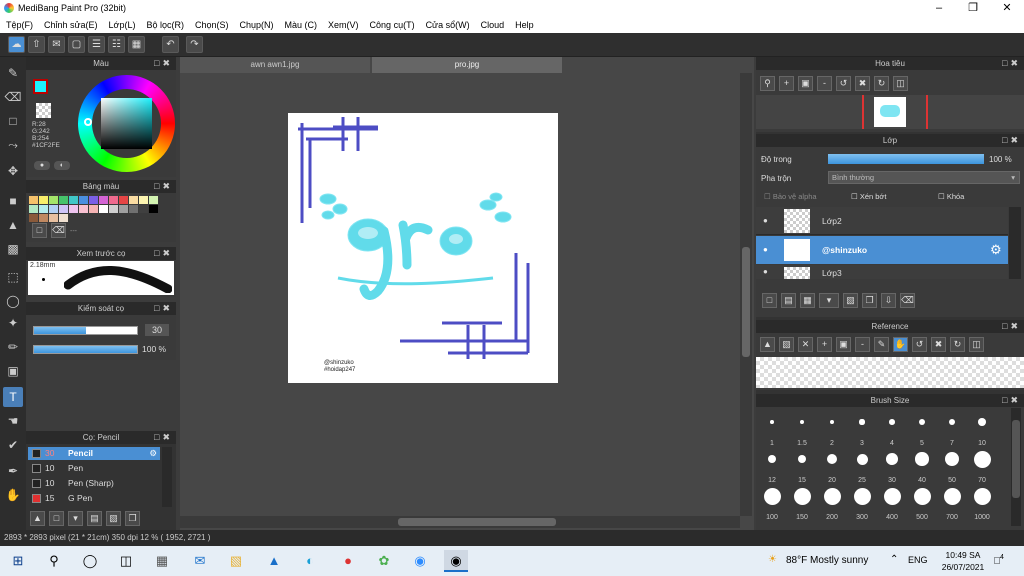 Image resolution: width=1024 pixels, height=576 pixels. I want to click on rotate-left-icon: ↺, so click(843, 83).